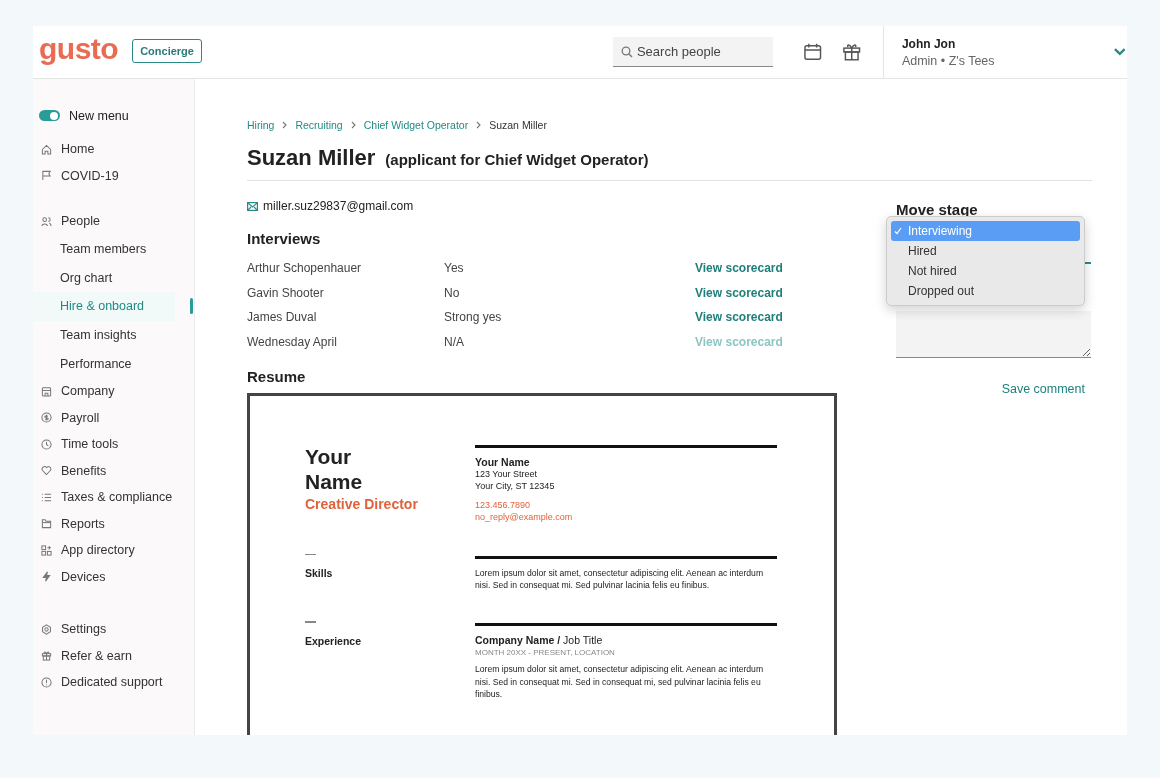 This screenshot has height=778, width=1160. I want to click on resume-paragraph: Lorem ipsum dolor sit amet, consectetur adipiscing elit. Aenean ac interdum nisi. Sed in consequat mi. Sed pulvinar lacinia felis eu finibus., so click(620, 579).